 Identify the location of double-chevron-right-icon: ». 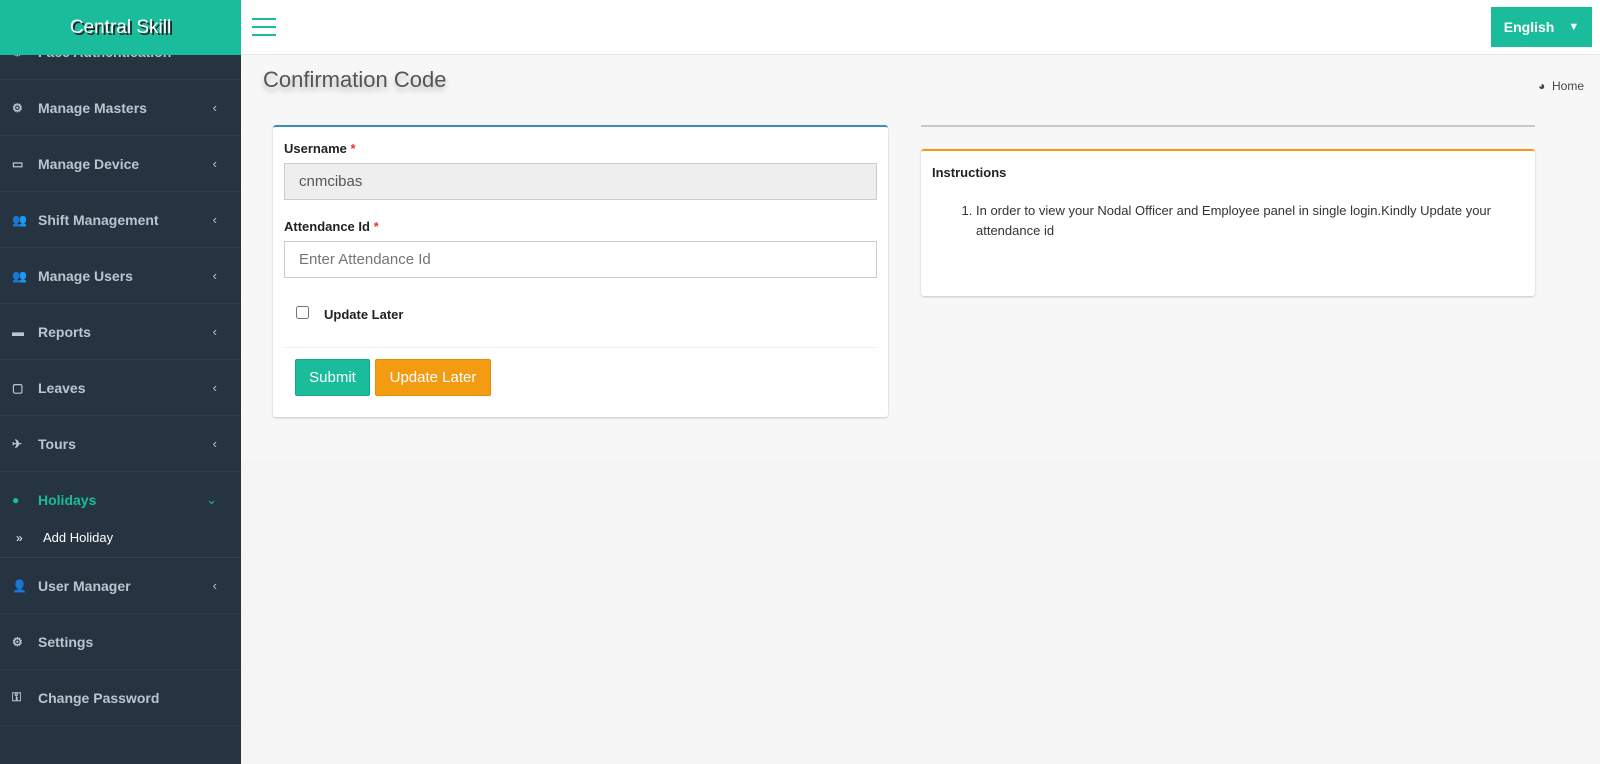
(19, 537).